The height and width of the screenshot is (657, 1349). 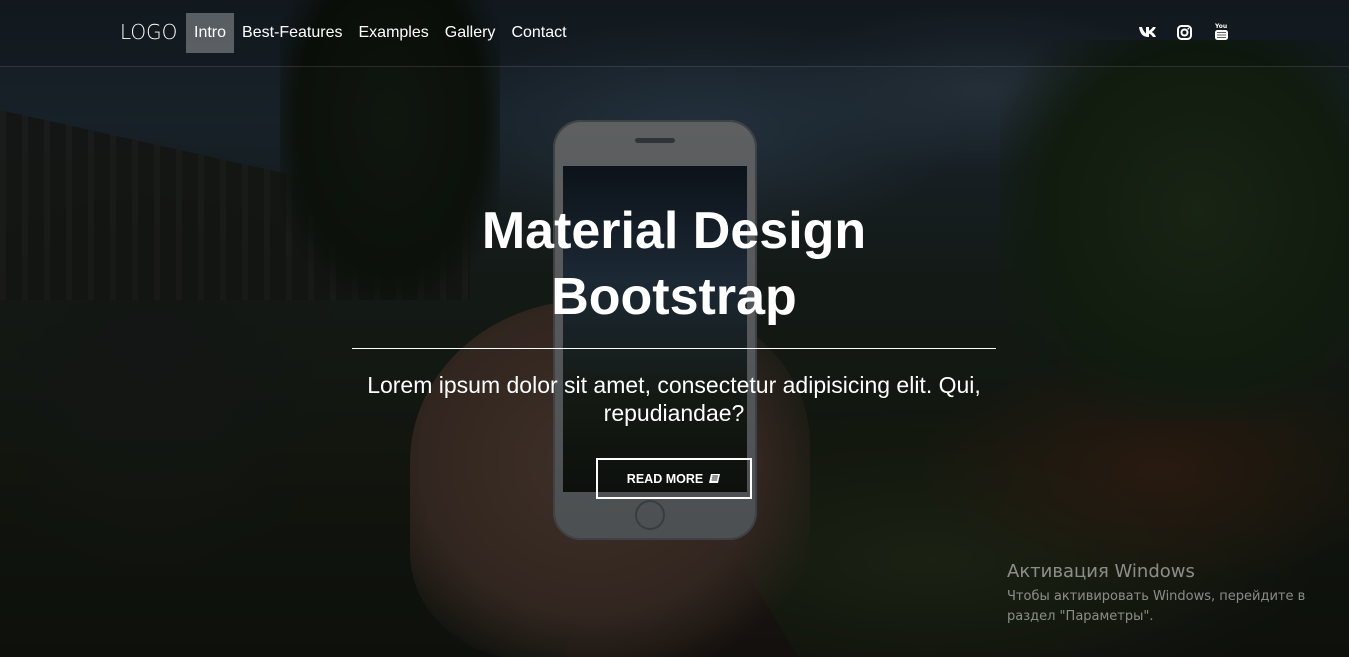 I want to click on hero-divider, so click(x=674, y=348).